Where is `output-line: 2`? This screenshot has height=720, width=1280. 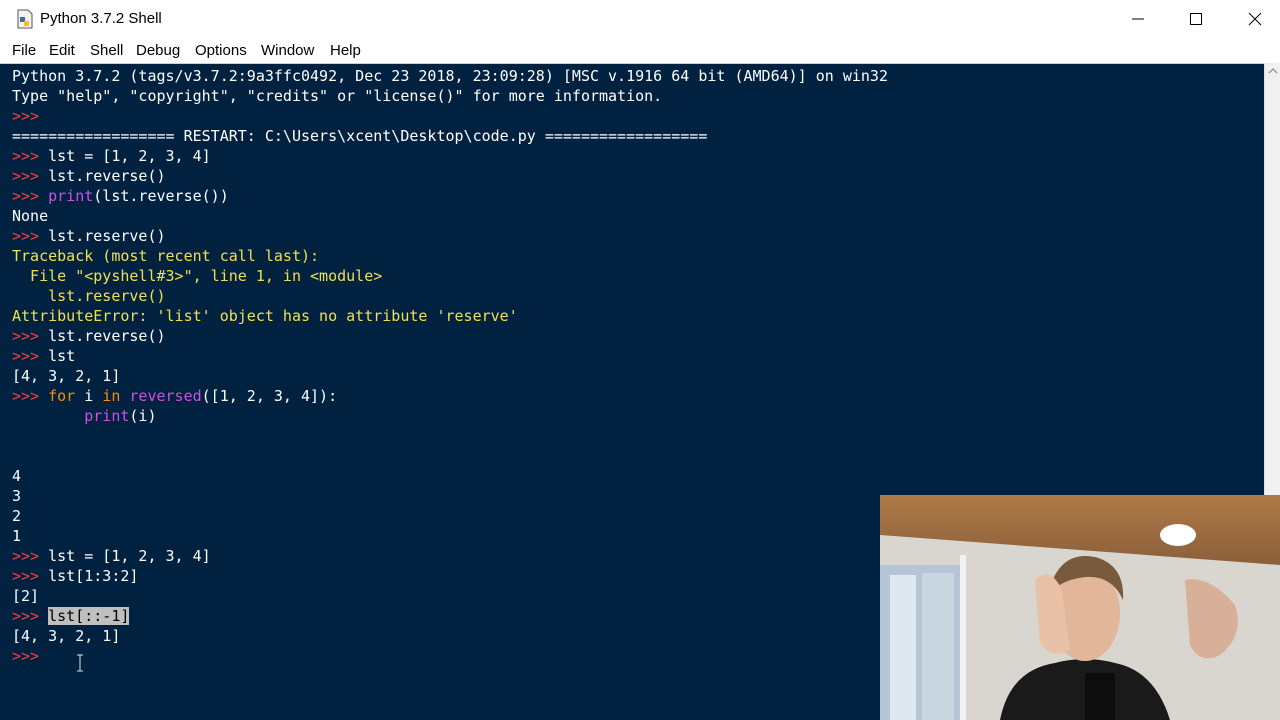 output-line: 2 is located at coordinates (17, 516).